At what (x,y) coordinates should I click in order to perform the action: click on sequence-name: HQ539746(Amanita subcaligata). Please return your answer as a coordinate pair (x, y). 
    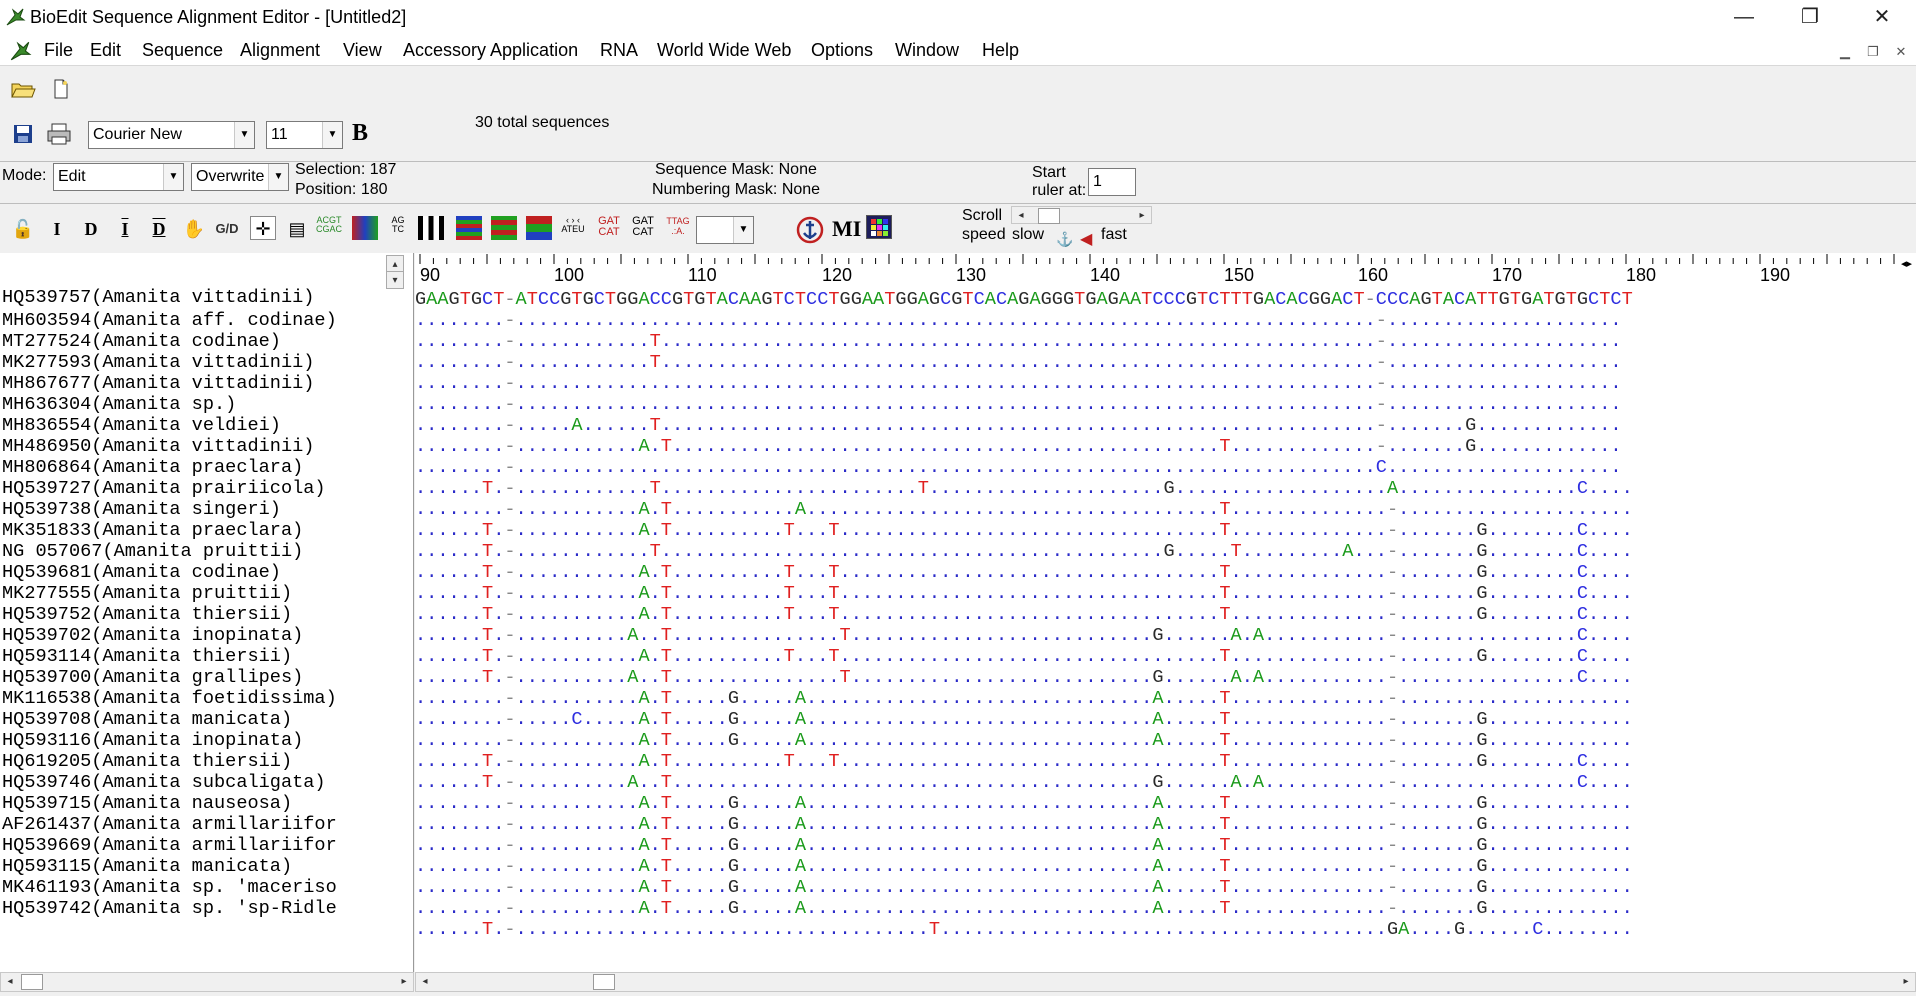
    Looking at the image, I should click on (164, 782).